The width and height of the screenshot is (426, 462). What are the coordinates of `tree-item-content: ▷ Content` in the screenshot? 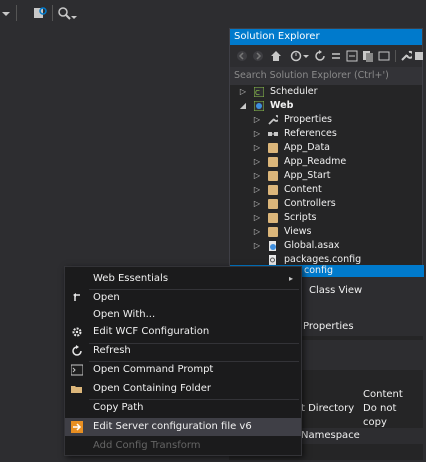 It's located at (327, 190).